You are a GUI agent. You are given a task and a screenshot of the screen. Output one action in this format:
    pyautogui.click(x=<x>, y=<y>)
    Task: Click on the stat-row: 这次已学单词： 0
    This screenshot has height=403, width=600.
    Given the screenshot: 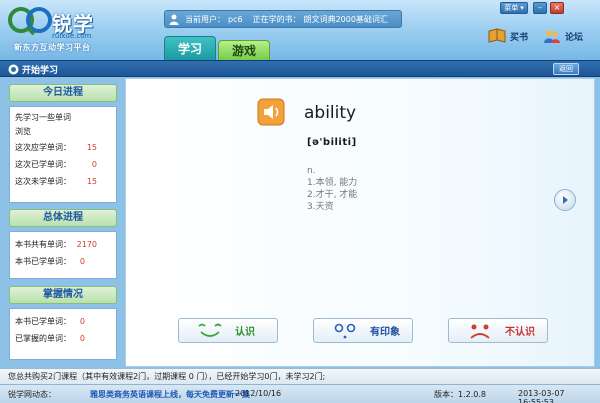 What is the action you would take?
    pyautogui.click(x=63, y=164)
    